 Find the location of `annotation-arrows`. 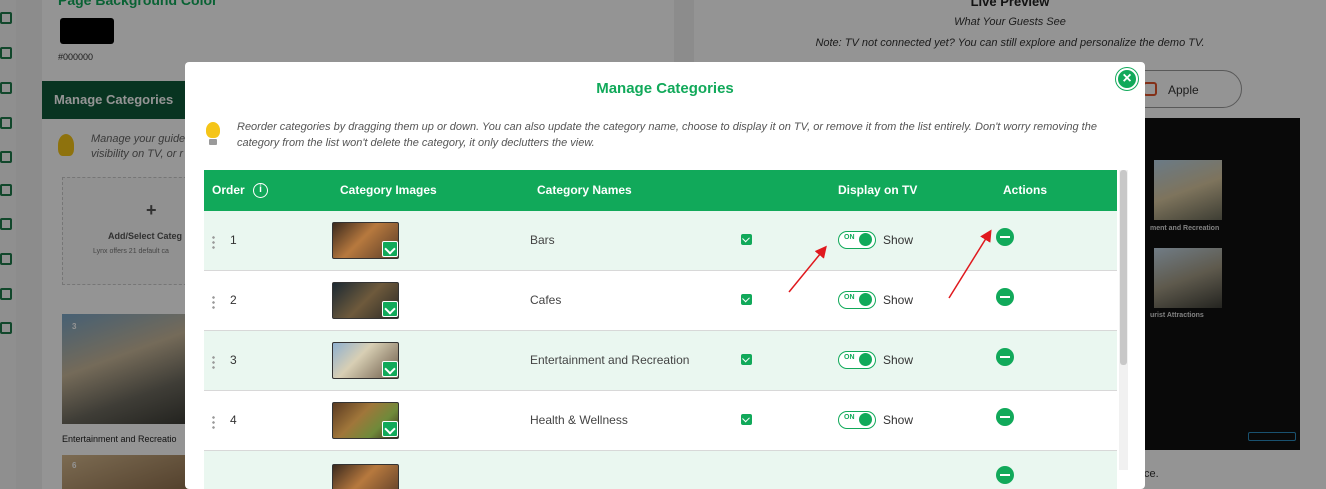

annotation-arrows is located at coordinates (890, 264).